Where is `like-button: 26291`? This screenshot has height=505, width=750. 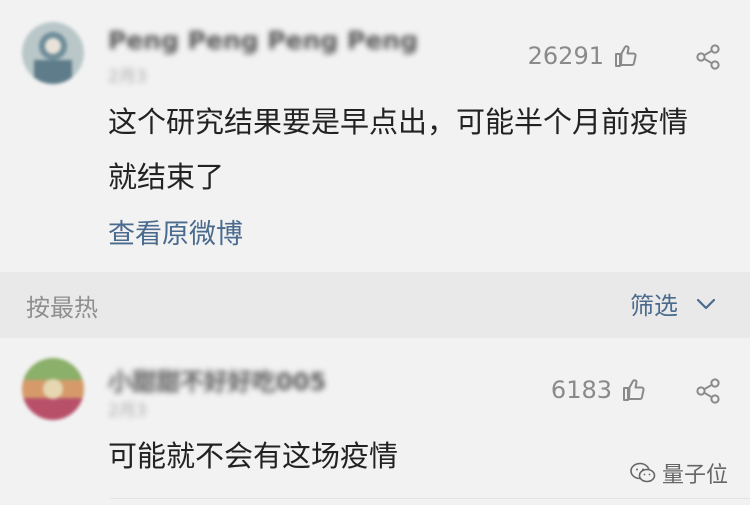 like-button: 26291 is located at coordinates (583, 56).